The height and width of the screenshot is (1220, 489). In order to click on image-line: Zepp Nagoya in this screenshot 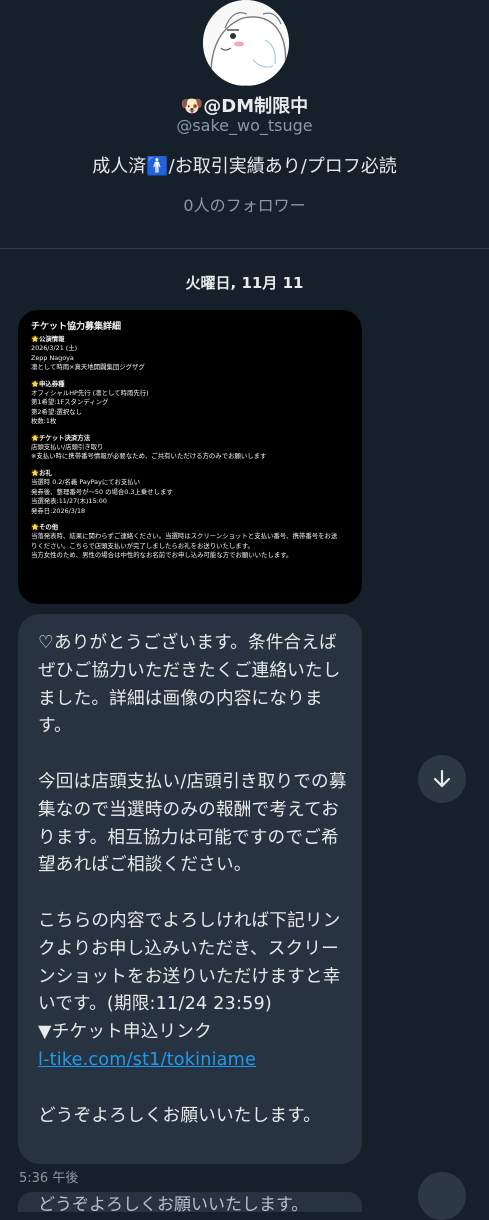, I will do `click(52, 357)`.